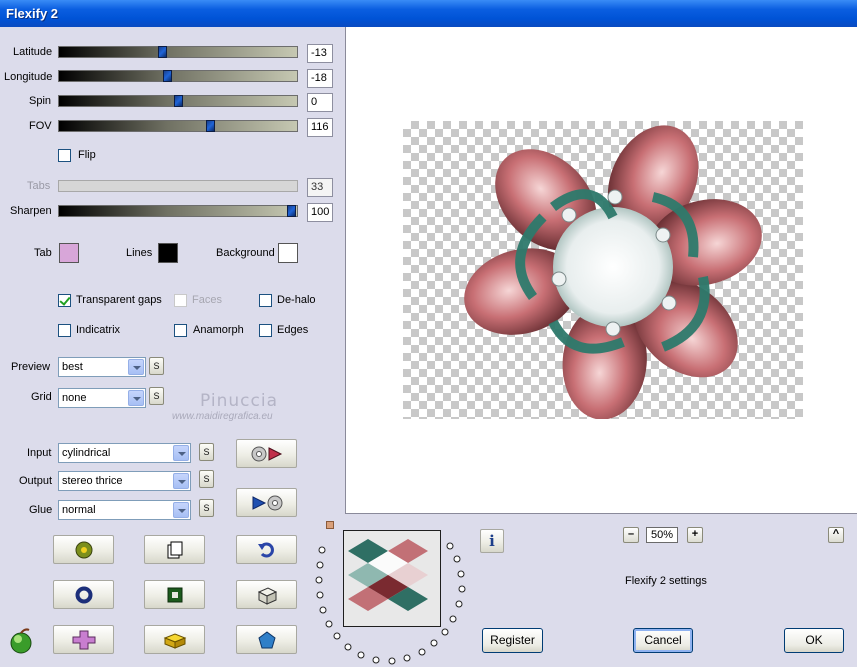  I want to click on lines-color-swatch, so click(168, 253).